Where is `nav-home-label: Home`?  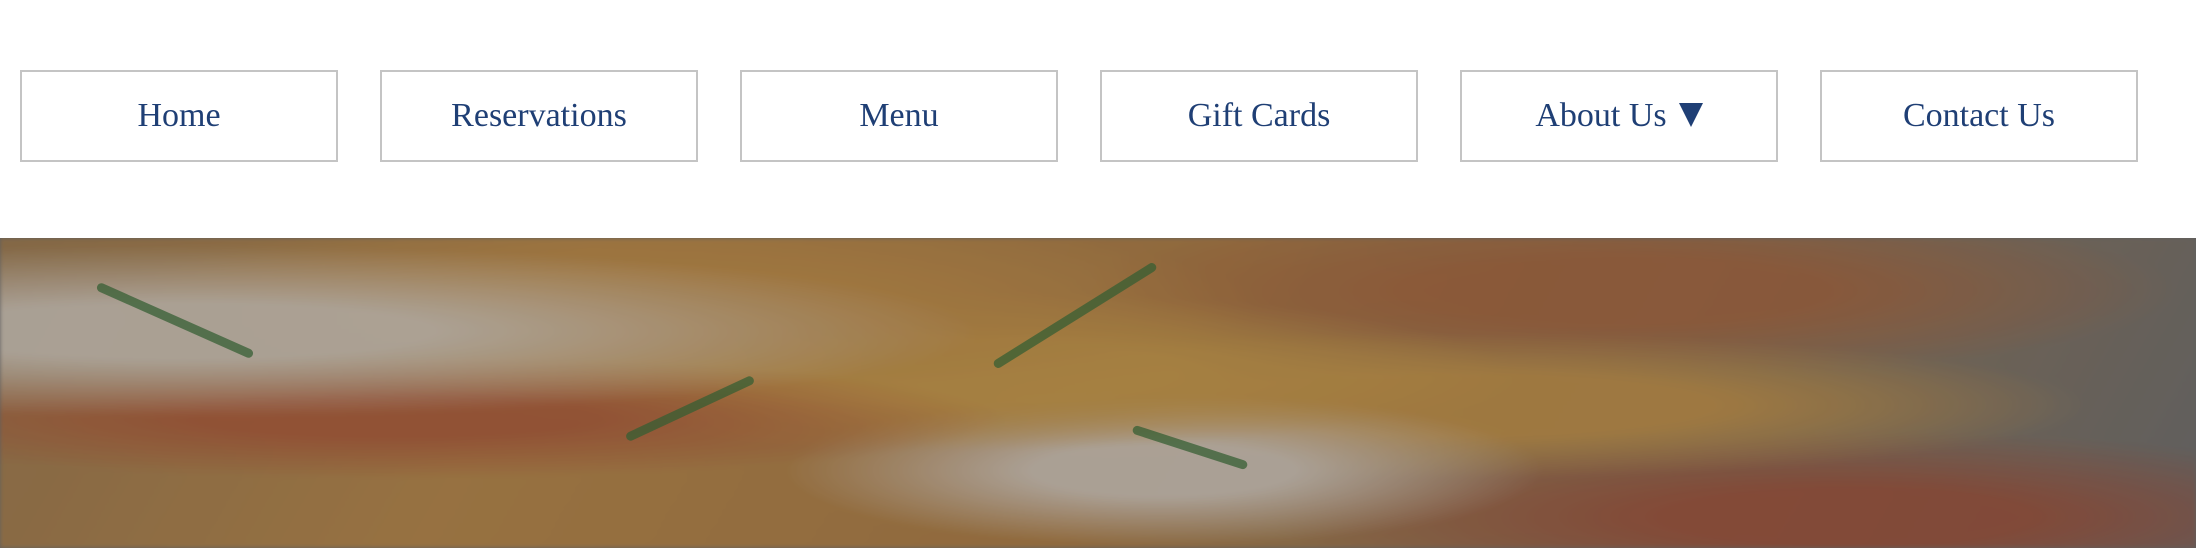 nav-home-label: Home is located at coordinates (179, 115).